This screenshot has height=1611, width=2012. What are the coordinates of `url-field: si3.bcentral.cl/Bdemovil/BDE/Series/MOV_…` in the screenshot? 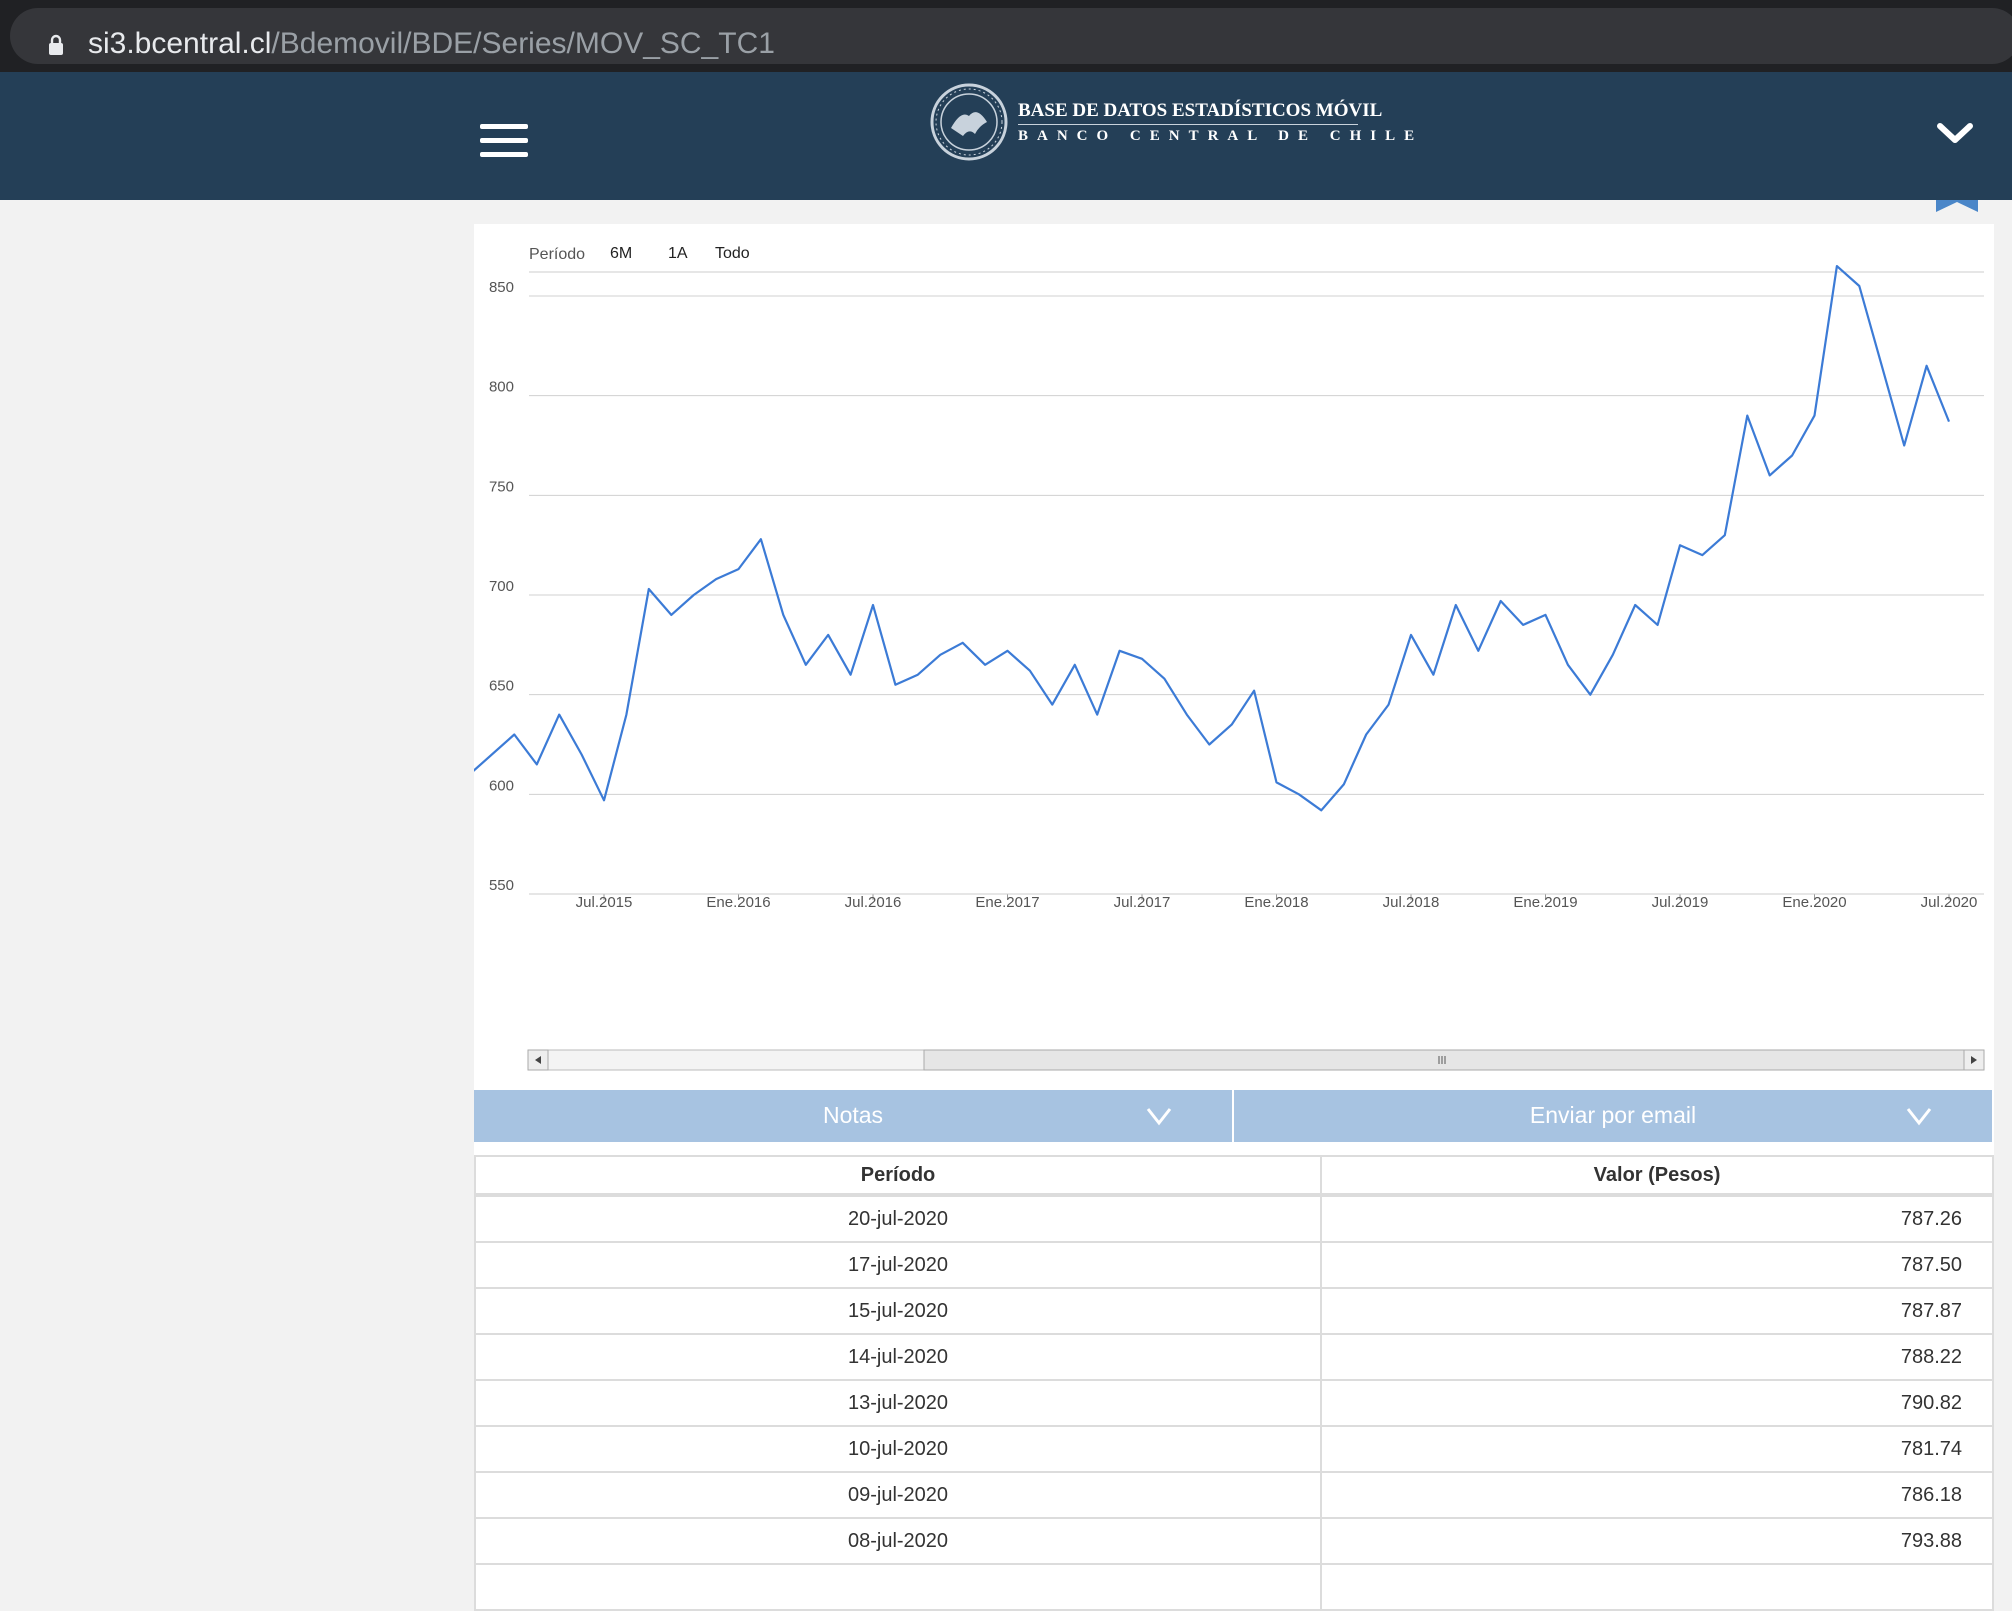 It's located at (1011, 36).